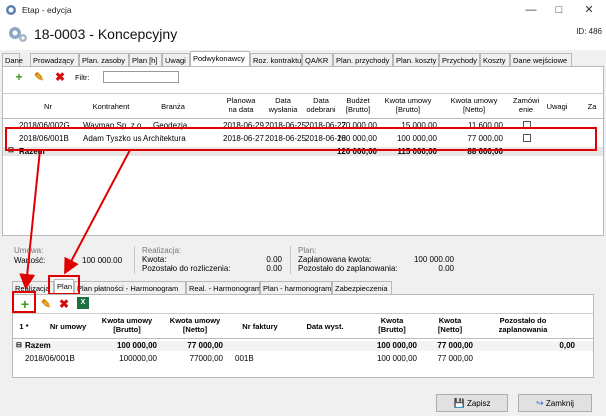 The image size is (606, 416). I want to click on annotation-arrows, so click(75, 219).